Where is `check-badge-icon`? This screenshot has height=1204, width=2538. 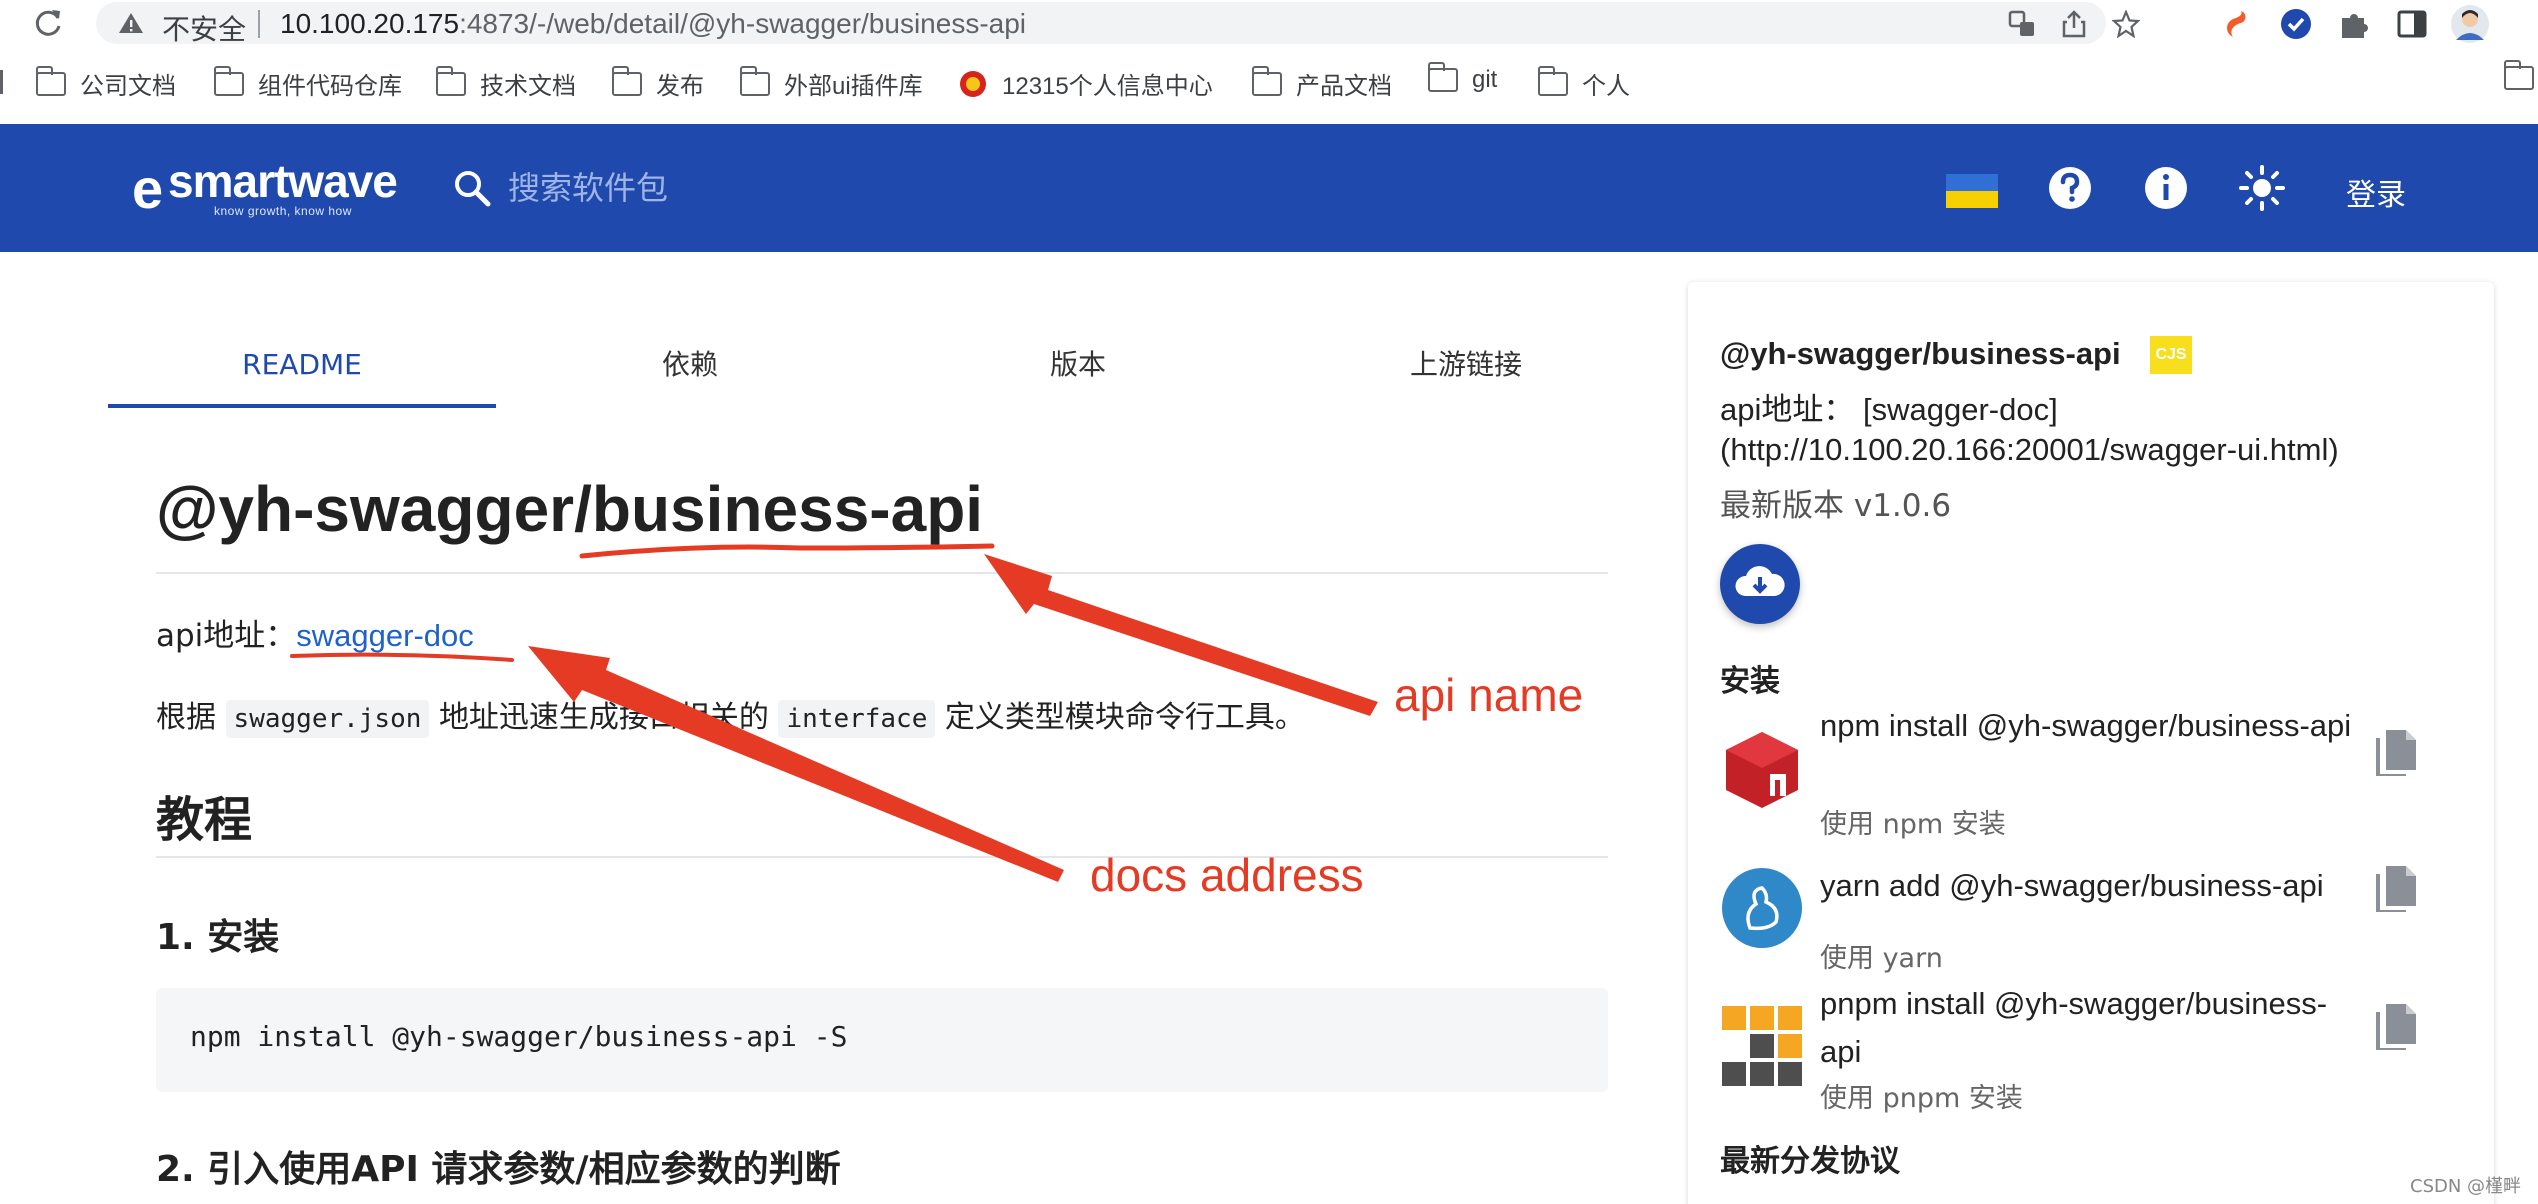
check-badge-icon is located at coordinates (2296, 24).